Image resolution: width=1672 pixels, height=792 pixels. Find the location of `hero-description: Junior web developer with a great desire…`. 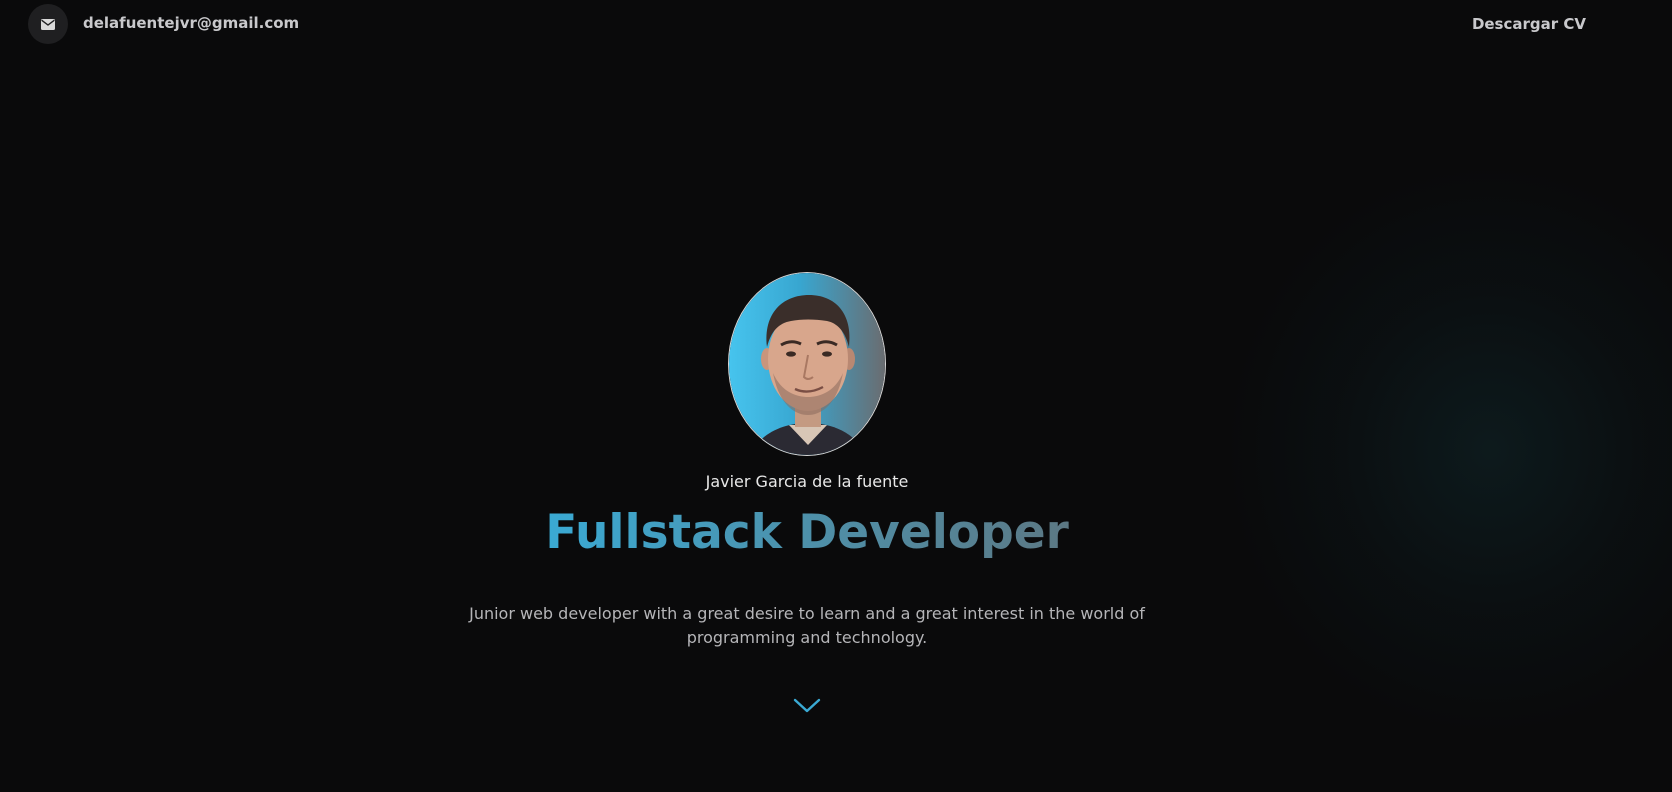

hero-description: Junior web developer with a great desire… is located at coordinates (807, 626).